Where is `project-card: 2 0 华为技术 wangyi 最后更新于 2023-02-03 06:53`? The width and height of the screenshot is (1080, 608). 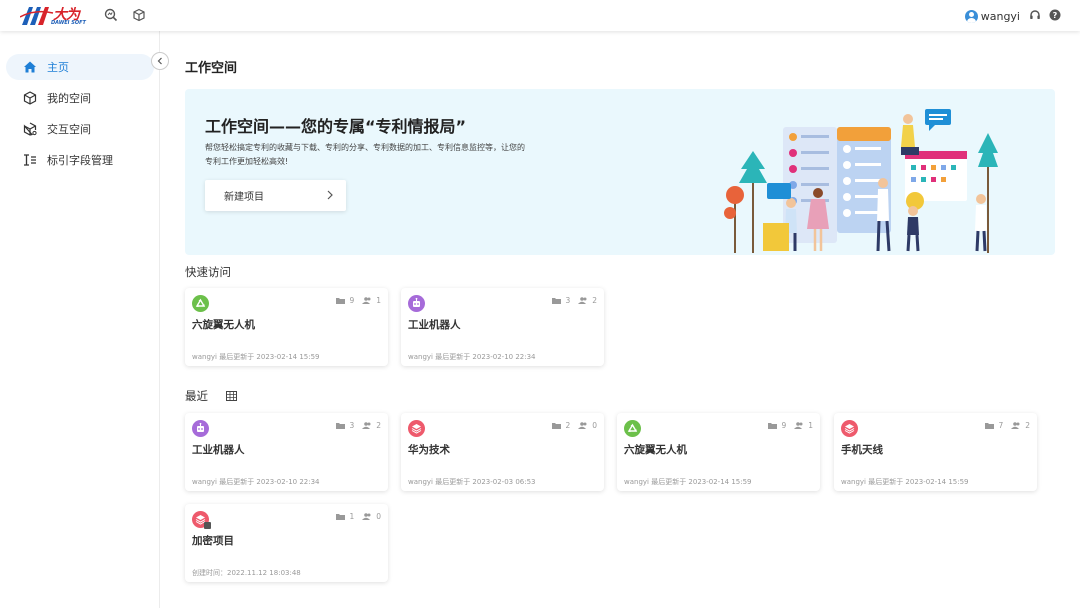 project-card: 2 0 华为技术 wangyi 最后更新于 2023-02-03 06:53 is located at coordinates (502, 452).